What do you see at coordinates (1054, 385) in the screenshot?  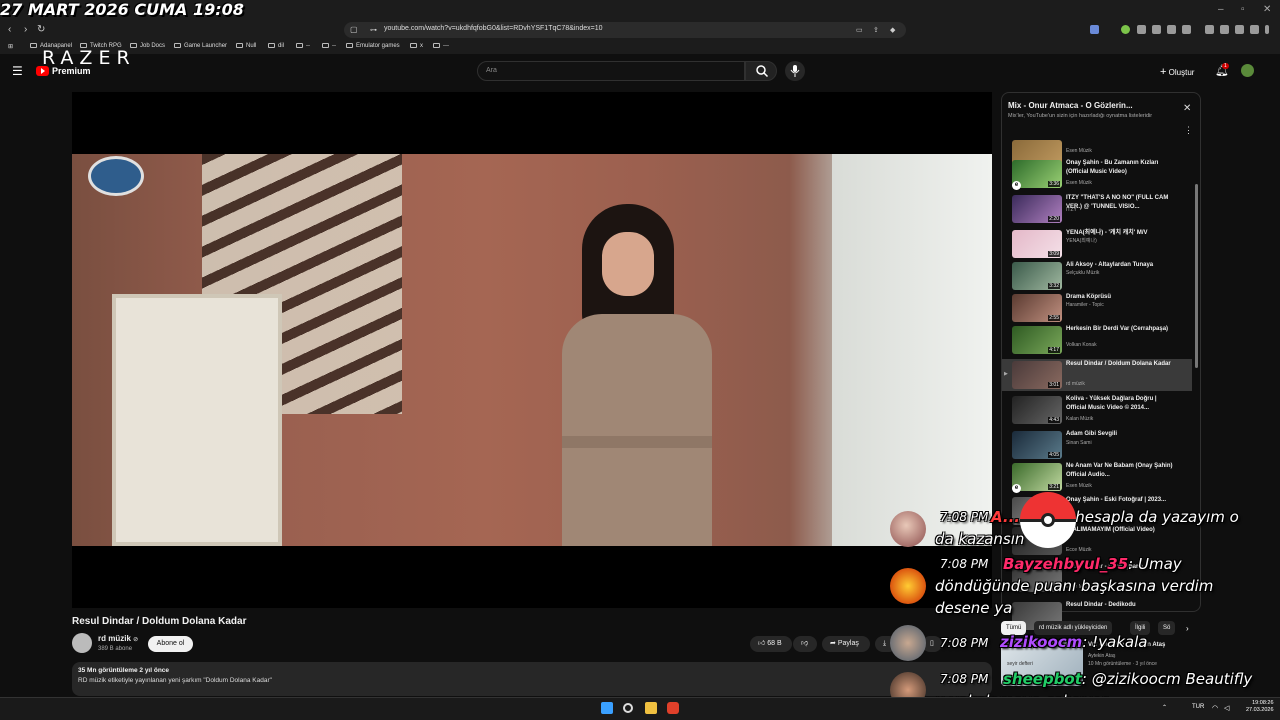 I see `duration-badge: 3:01` at bounding box center [1054, 385].